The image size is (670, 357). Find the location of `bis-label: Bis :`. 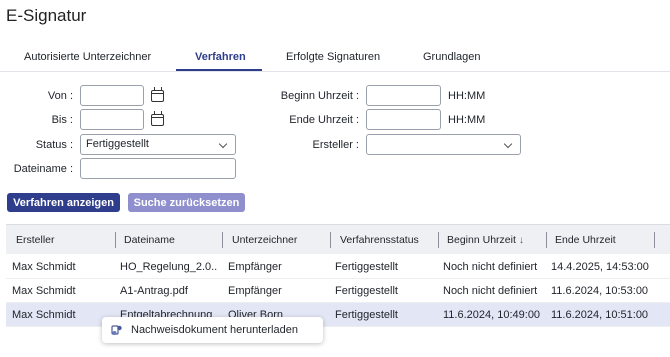

bis-label: Bis : is located at coordinates (62, 120).